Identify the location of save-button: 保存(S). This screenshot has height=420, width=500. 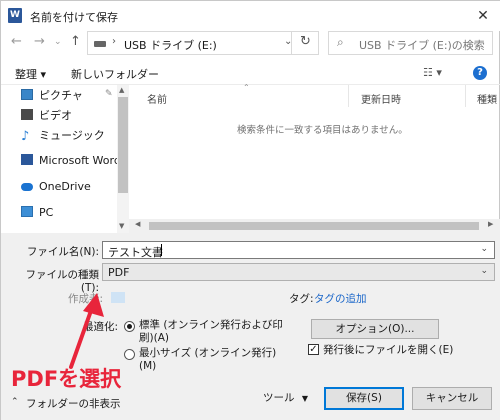
(364, 398).